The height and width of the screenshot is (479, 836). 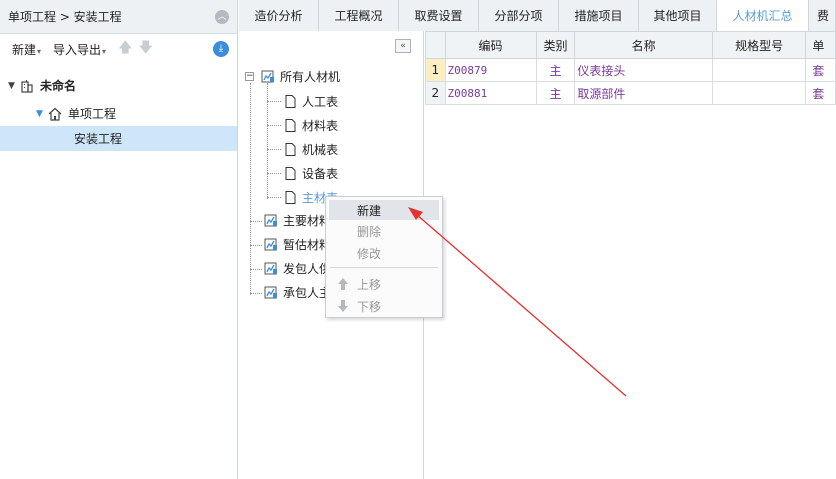 I want to click on tab-labor-material-summary: 人材机汇总, so click(x=763, y=15).